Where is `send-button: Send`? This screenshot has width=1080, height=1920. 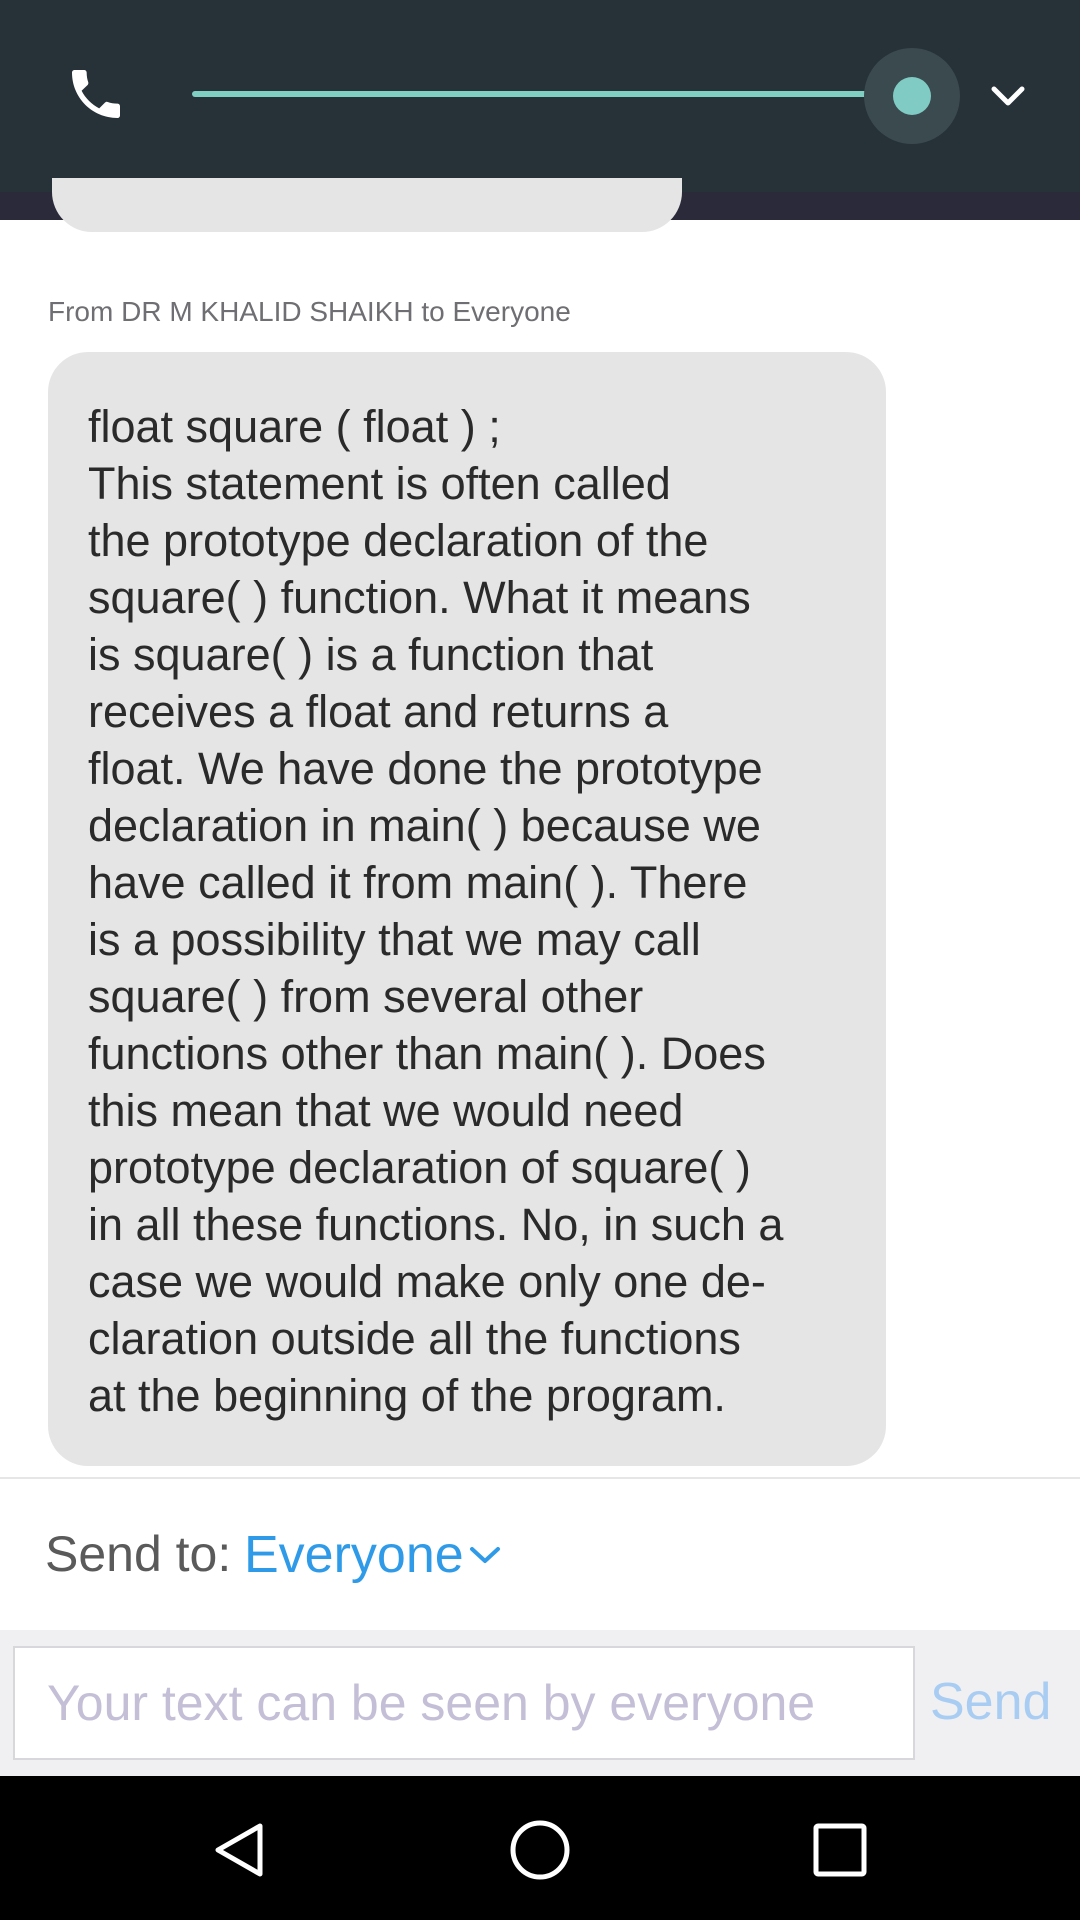
send-button: Send is located at coordinates (990, 1702).